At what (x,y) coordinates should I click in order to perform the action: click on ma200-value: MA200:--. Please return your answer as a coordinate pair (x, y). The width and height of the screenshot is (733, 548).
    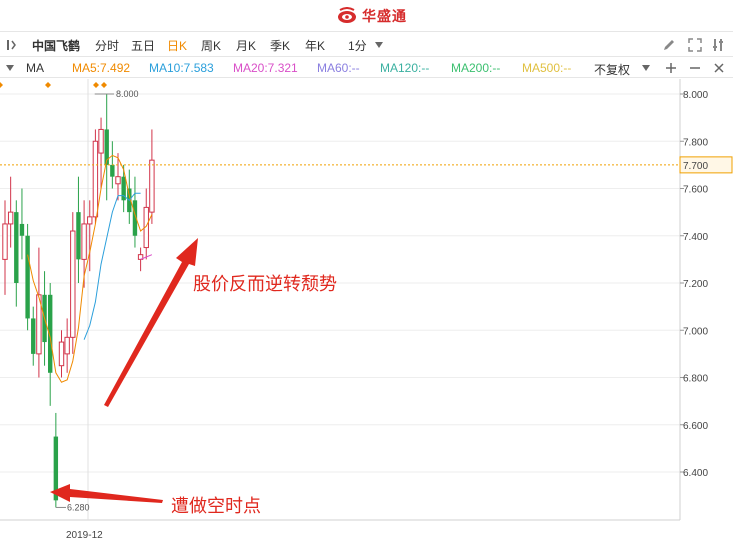
    Looking at the image, I should click on (476, 68).